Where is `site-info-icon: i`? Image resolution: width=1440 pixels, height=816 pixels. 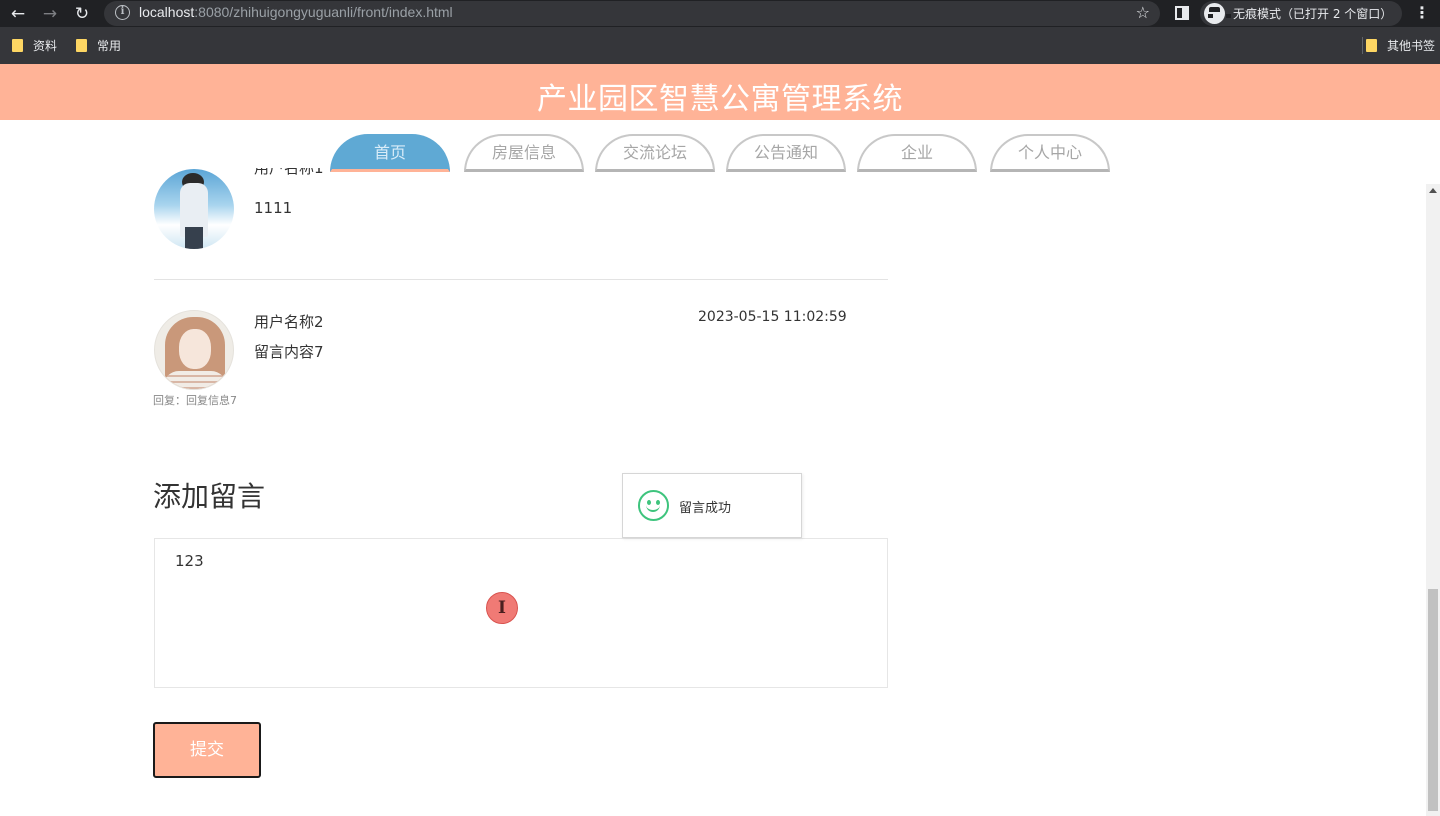
site-info-icon: i is located at coordinates (122, 12).